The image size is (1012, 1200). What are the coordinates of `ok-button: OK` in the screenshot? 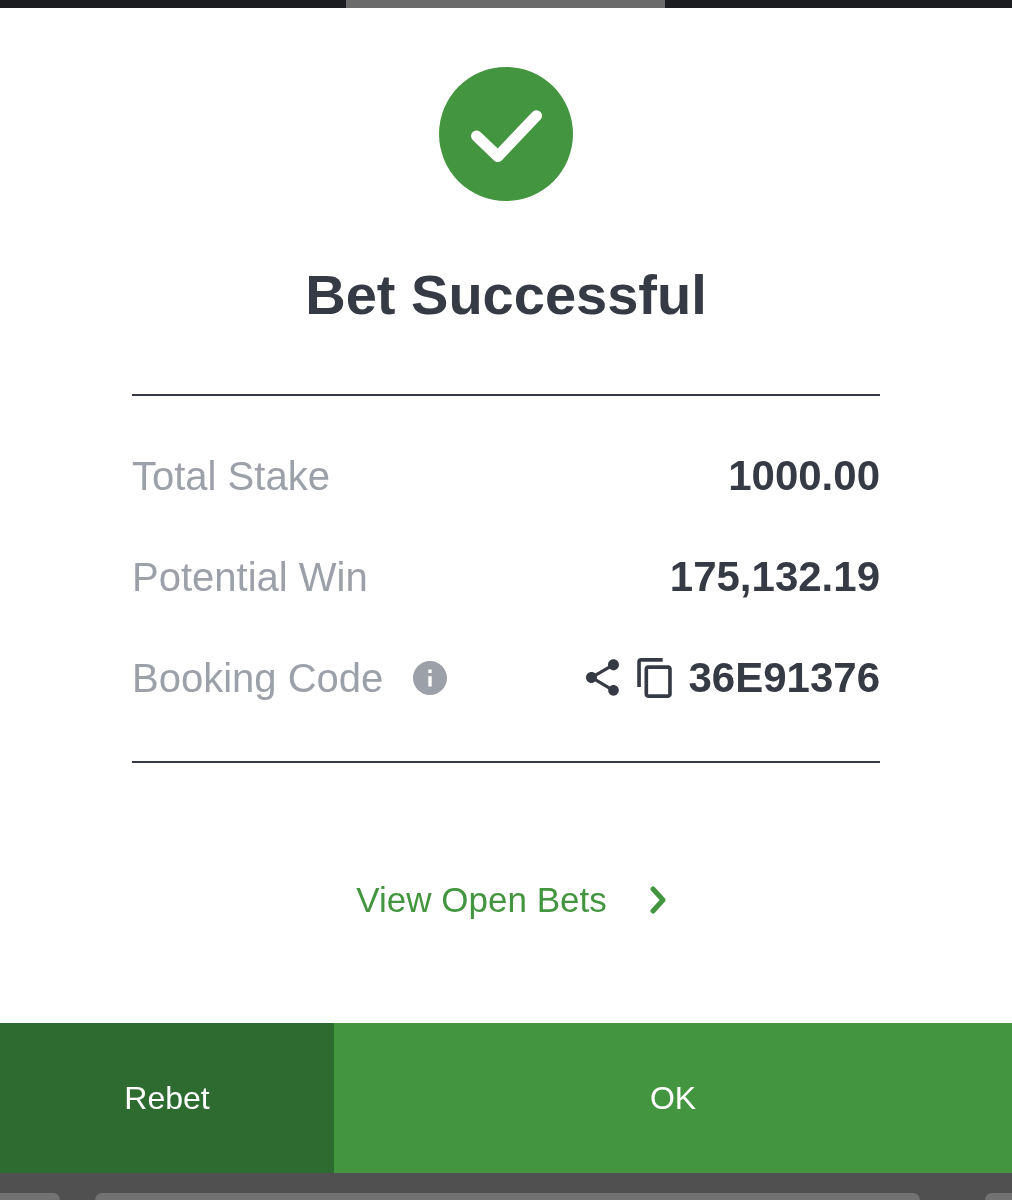 It's located at (673, 1098).